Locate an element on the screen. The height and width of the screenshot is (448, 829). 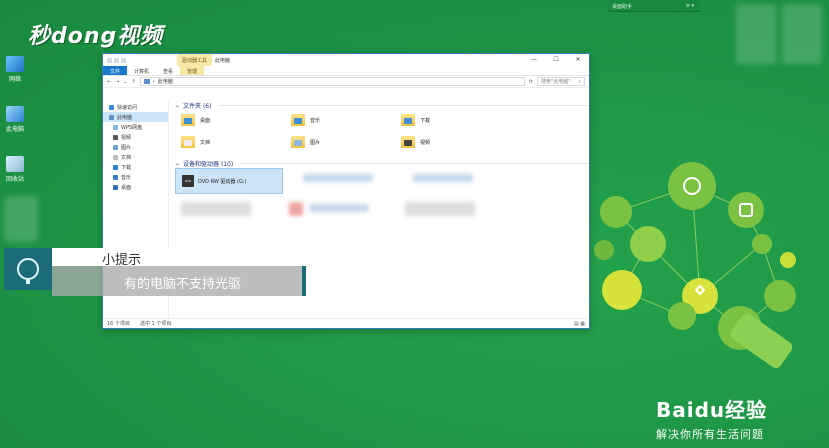
drive-label: DVD RW 驱动器 (G:) is located at coordinates (222, 181).